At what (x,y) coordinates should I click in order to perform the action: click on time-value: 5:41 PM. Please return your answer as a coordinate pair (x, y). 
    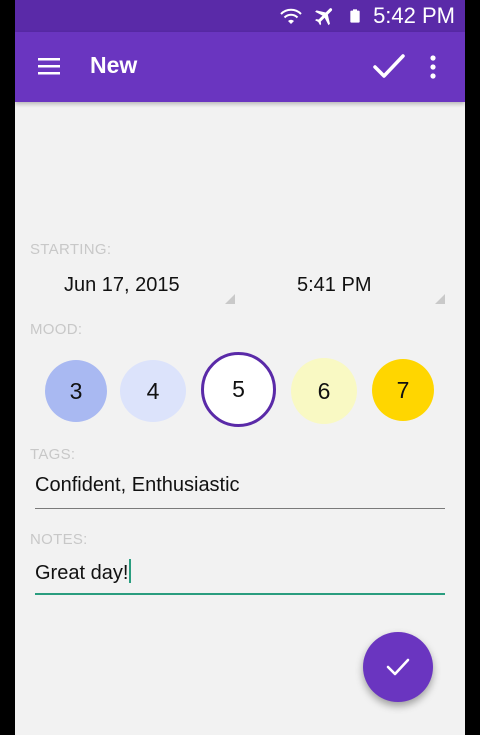
    Looking at the image, I should click on (334, 285).